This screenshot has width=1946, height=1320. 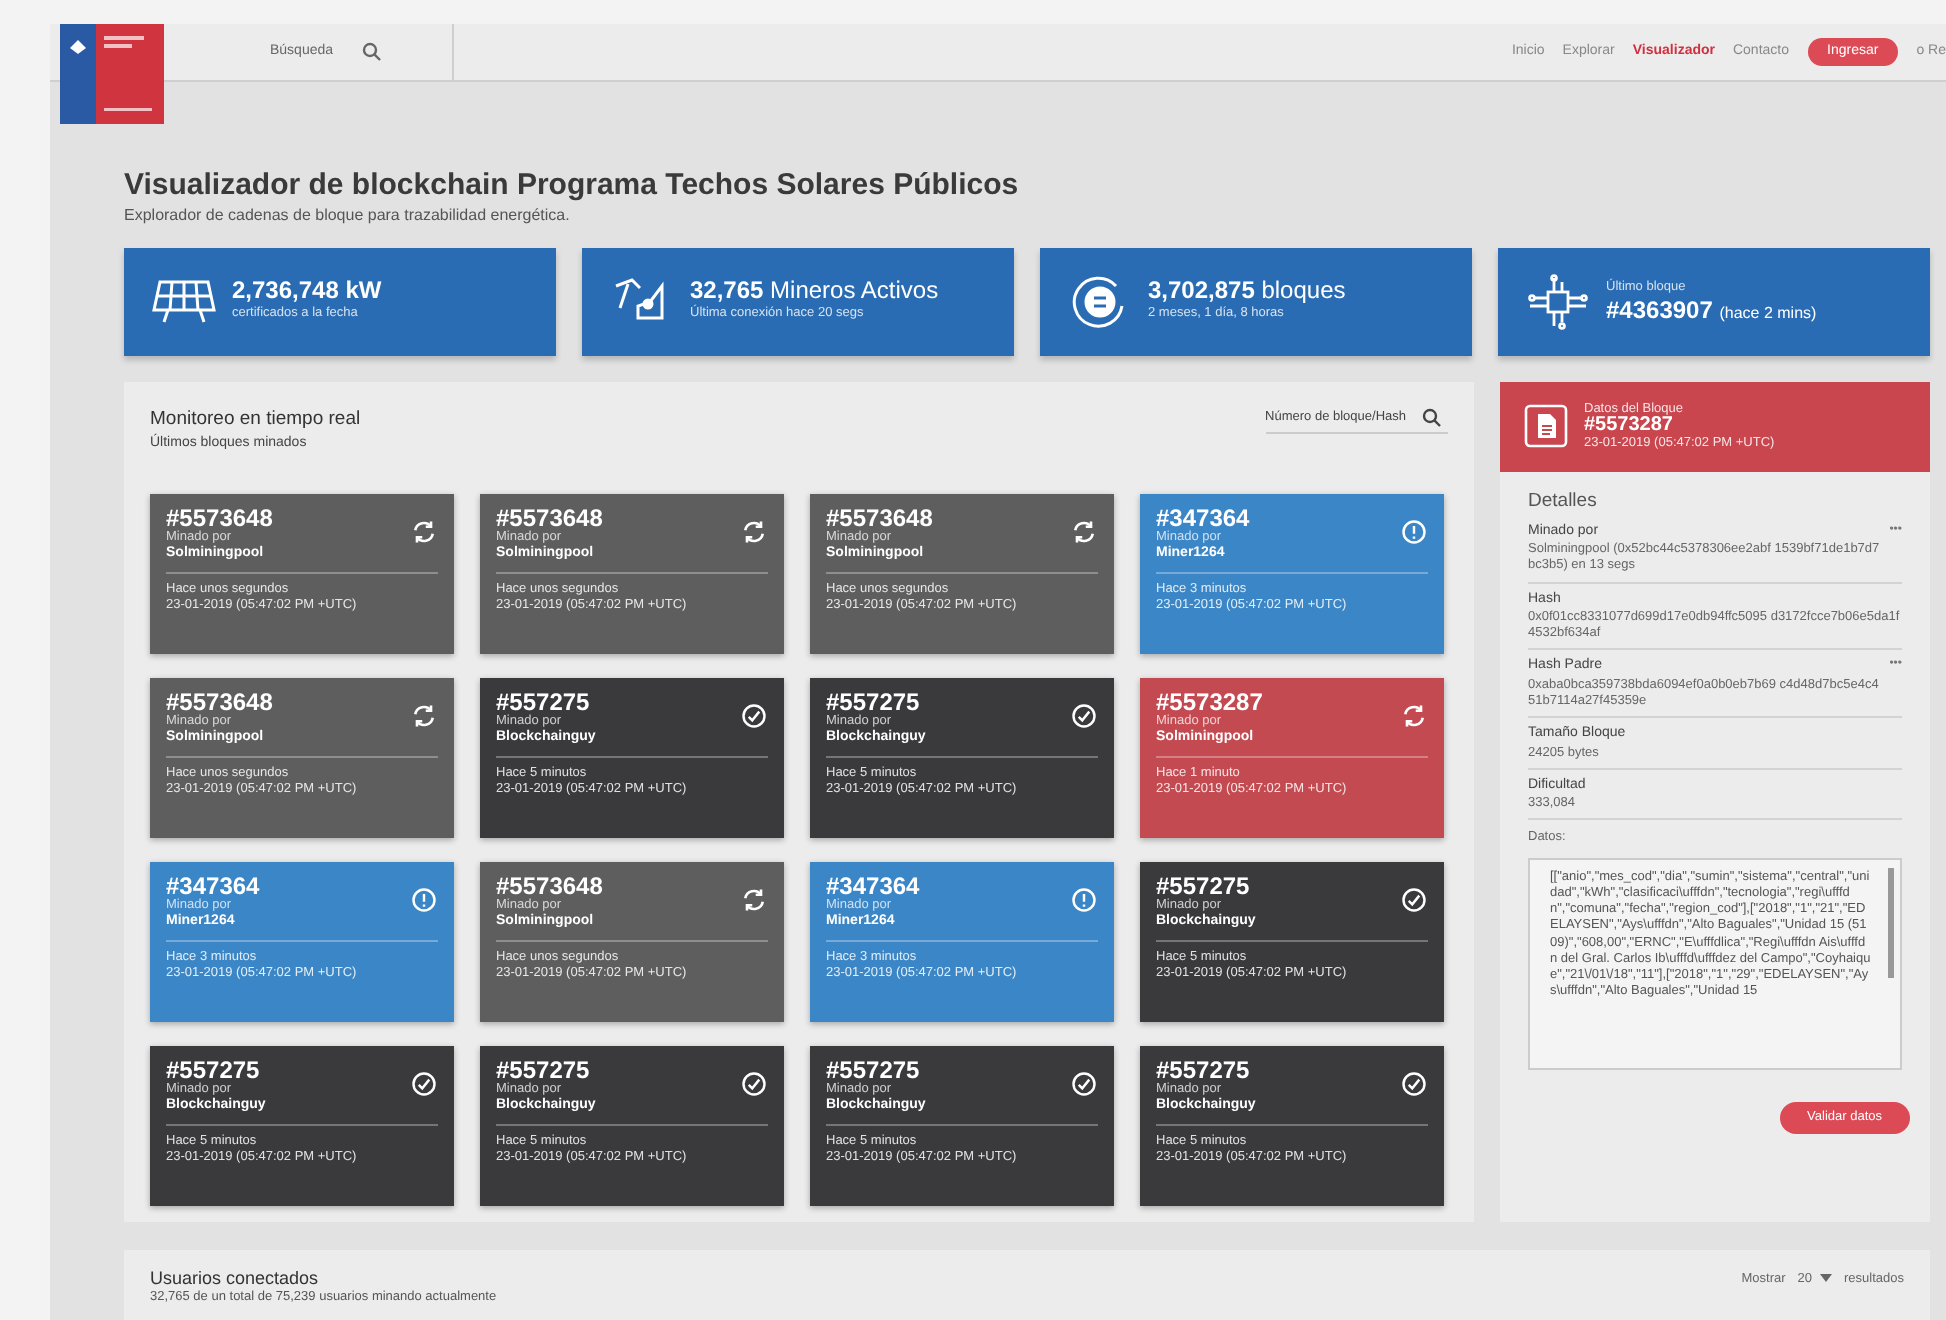 What do you see at coordinates (307, 291) in the screenshot?
I see `stat-value: 2,736,748 kW` at bounding box center [307, 291].